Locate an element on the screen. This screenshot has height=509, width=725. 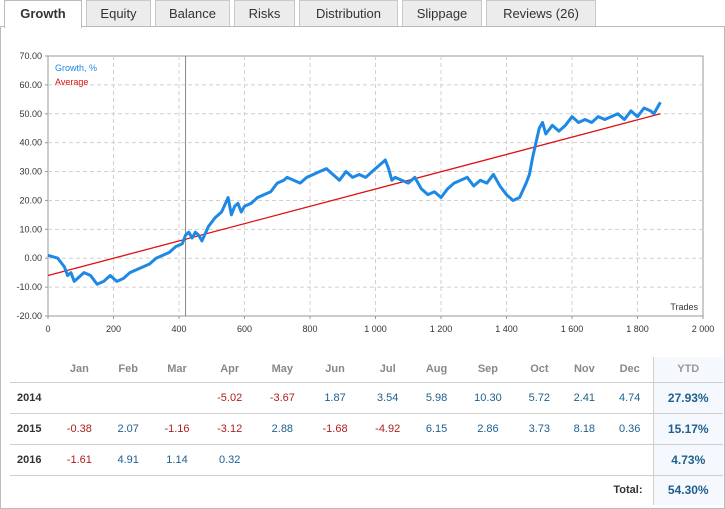
x-tick-label: 2 000 is located at coordinates (703, 329).